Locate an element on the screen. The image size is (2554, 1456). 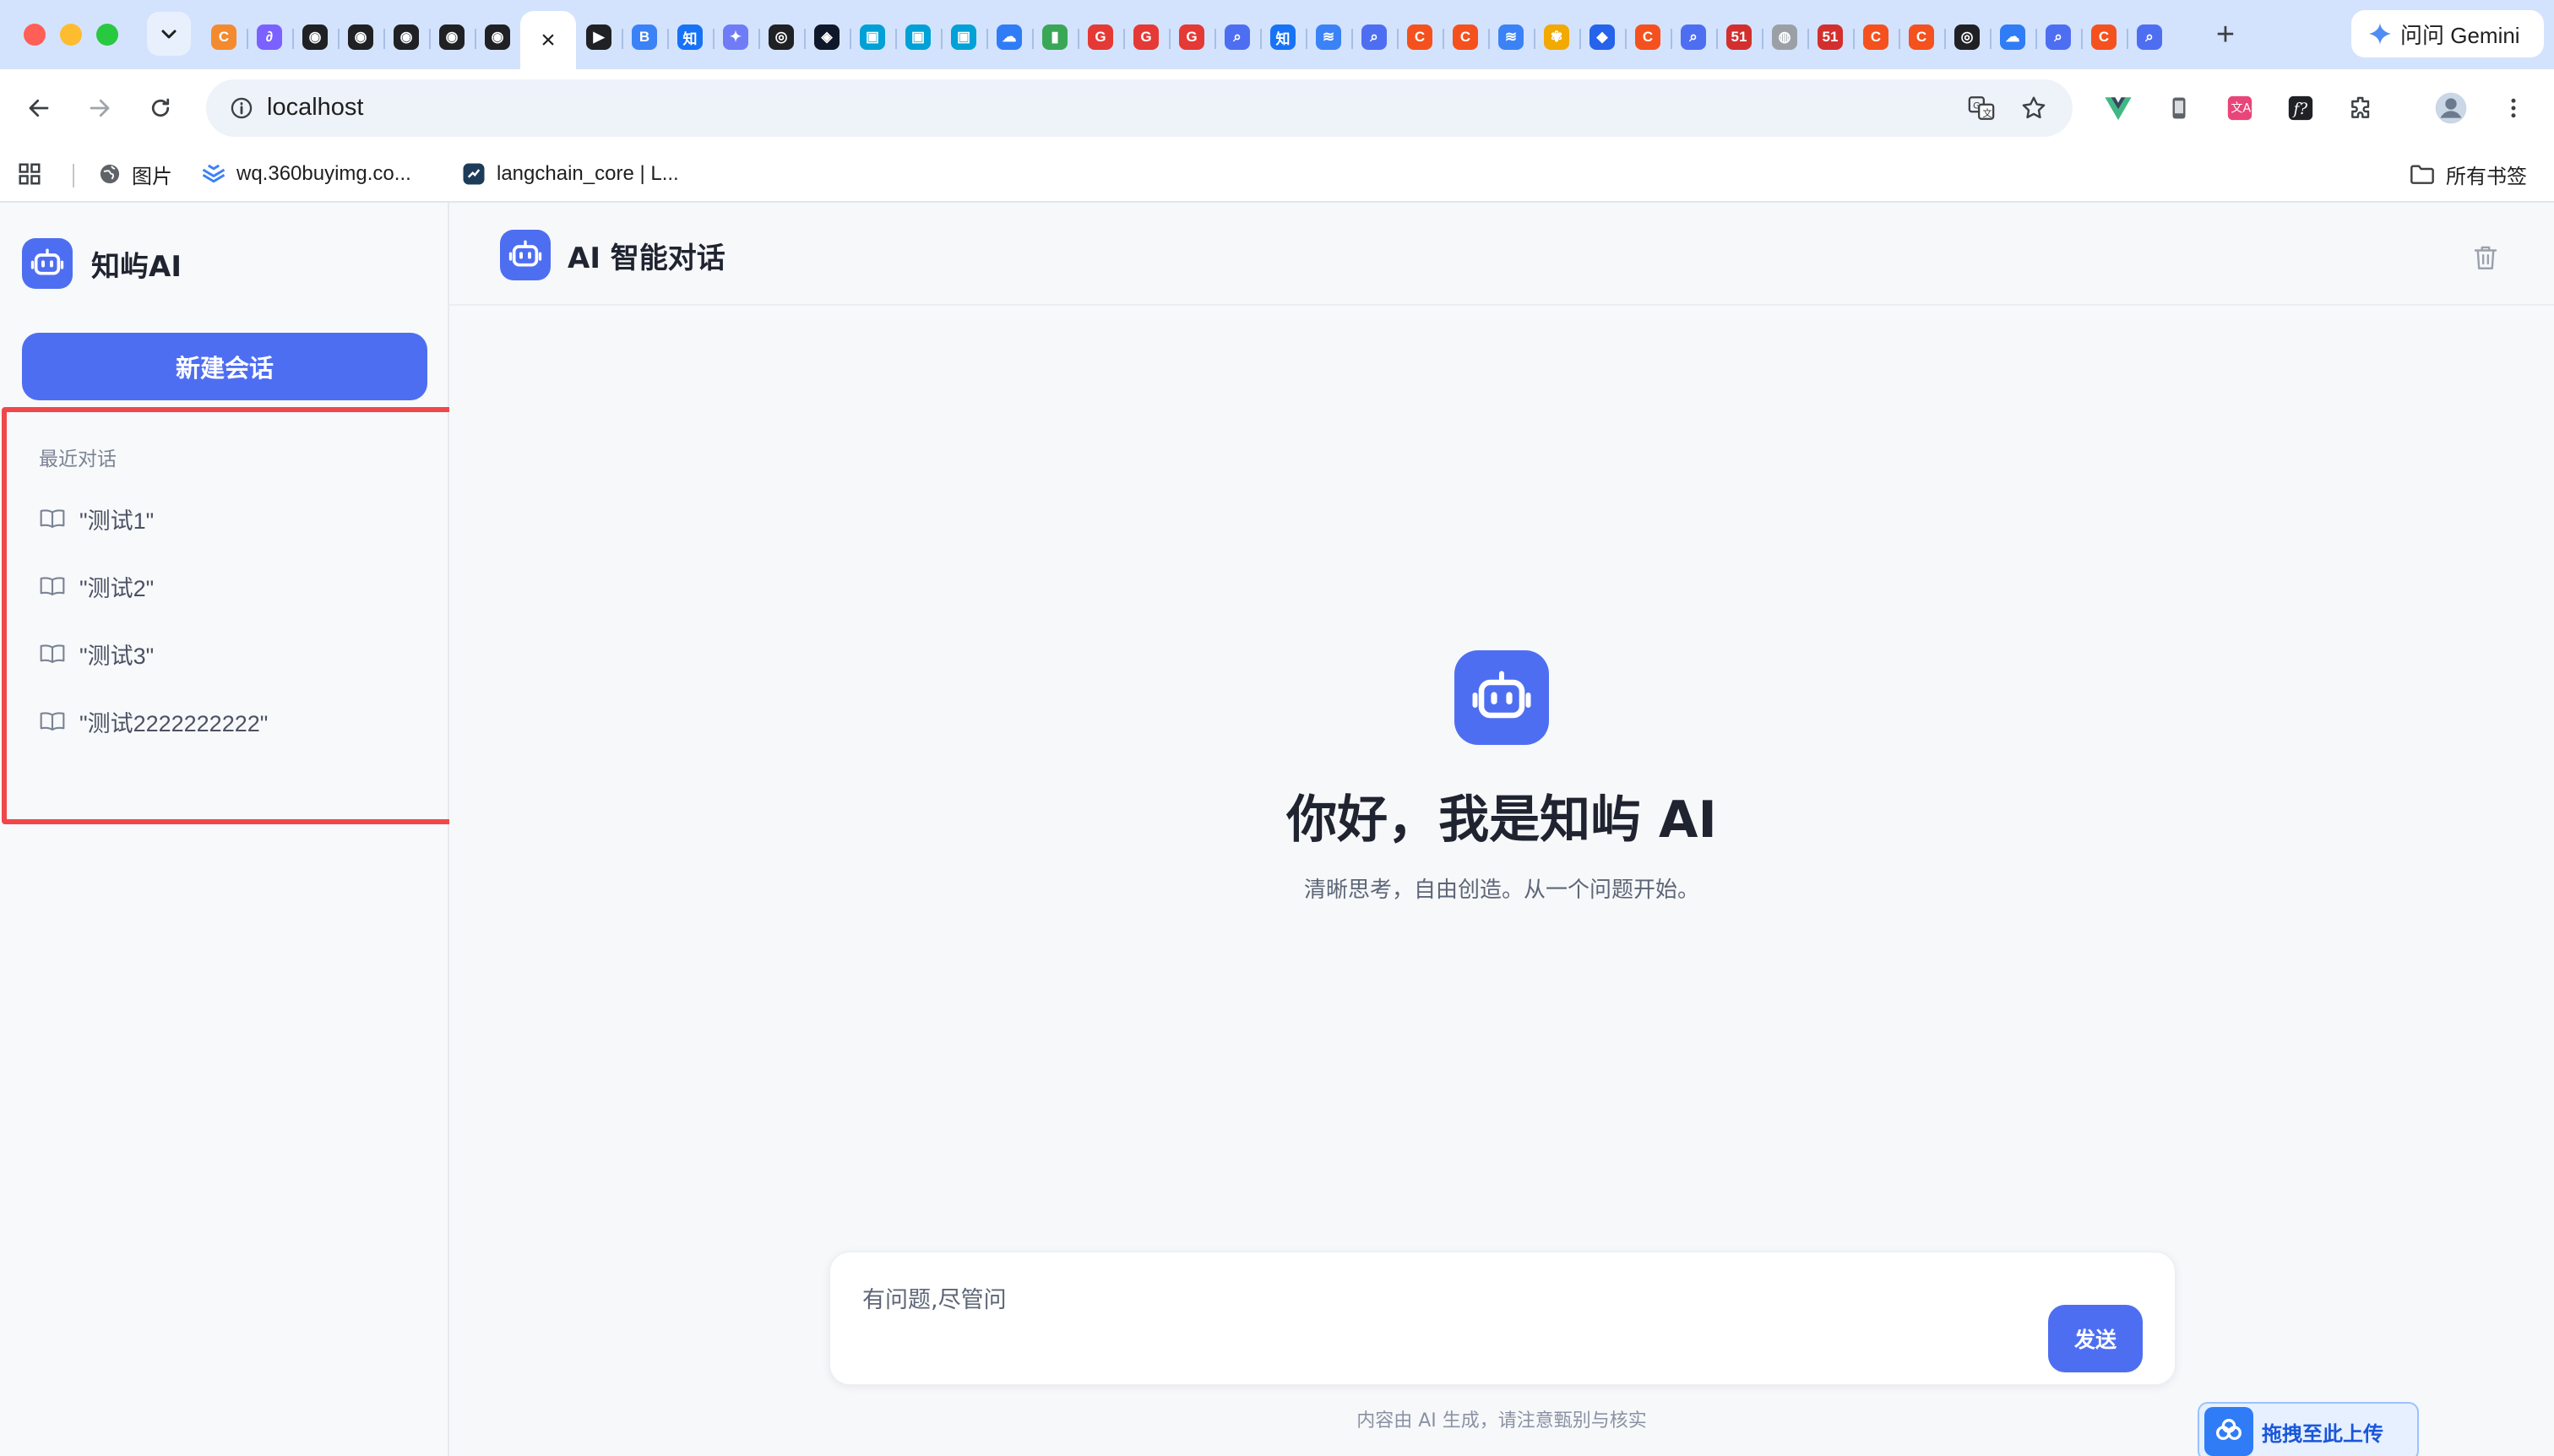
chevron-down-icon is located at coordinates (169, 34).